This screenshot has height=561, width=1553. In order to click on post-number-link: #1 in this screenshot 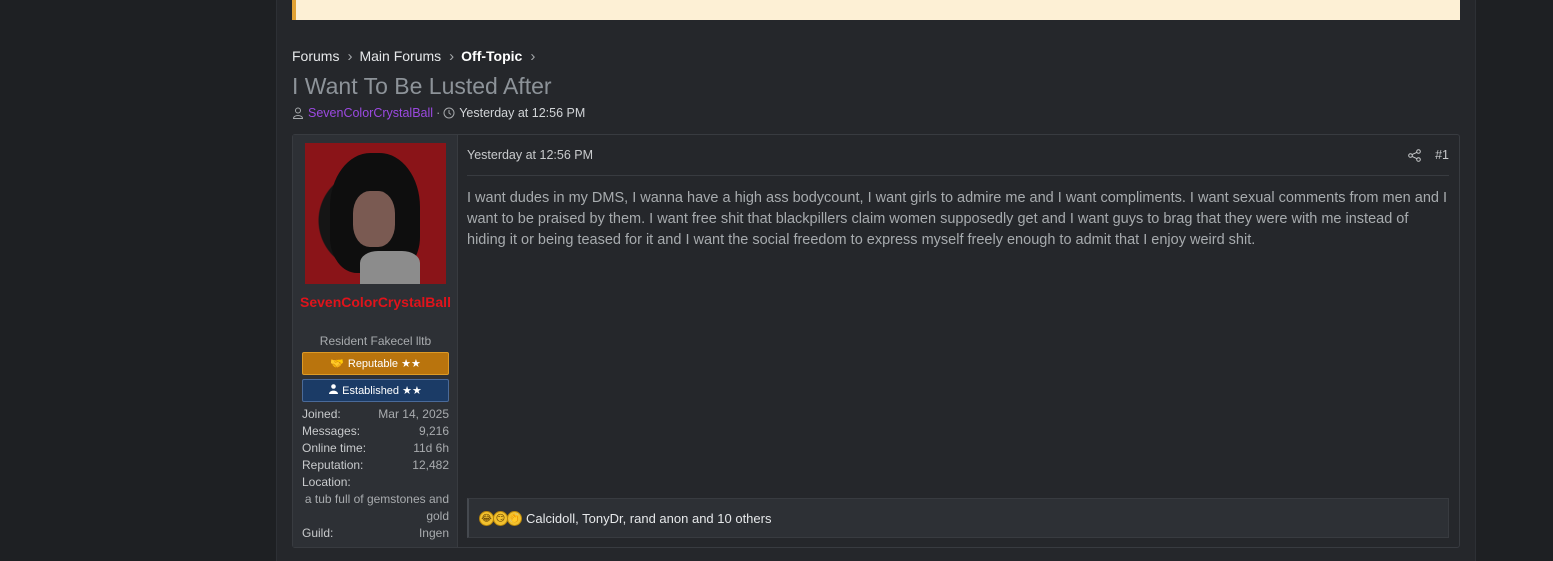, I will do `click(1442, 155)`.